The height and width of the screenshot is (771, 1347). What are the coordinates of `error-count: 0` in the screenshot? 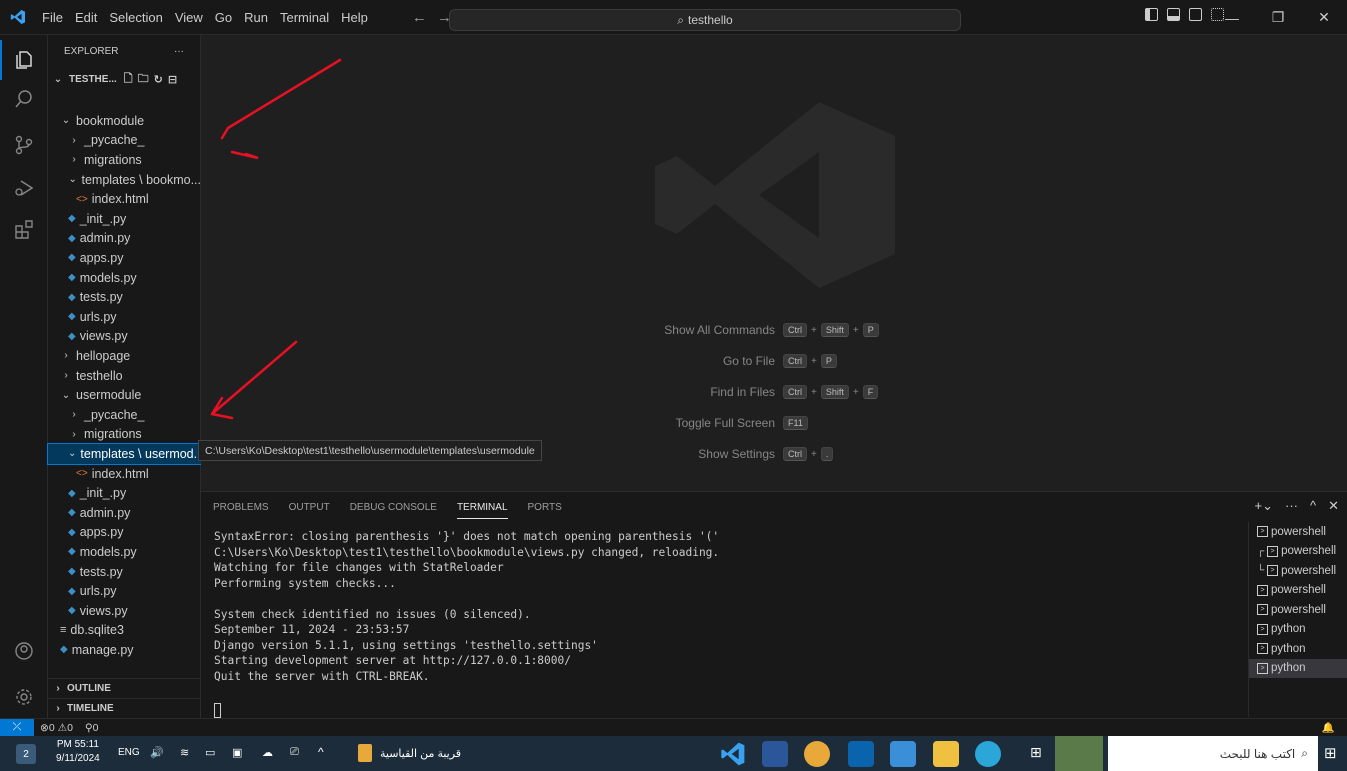 It's located at (52, 728).